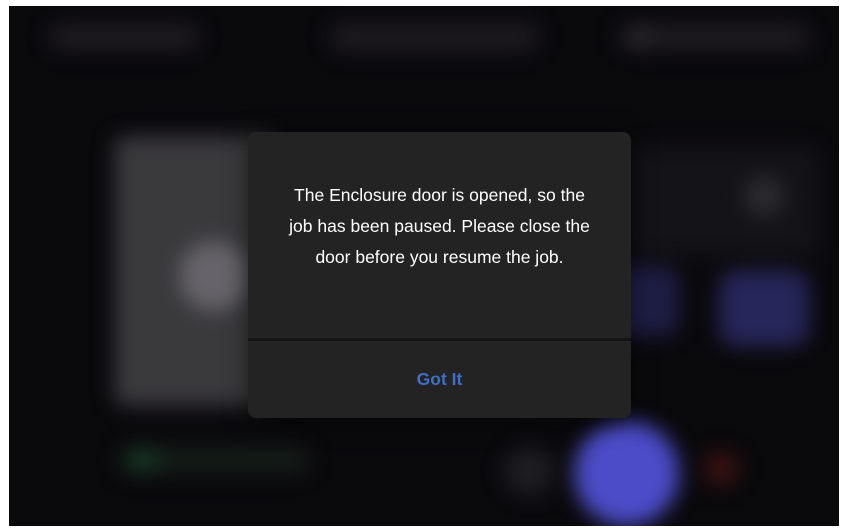  I want to click on background-round-button, so click(529, 471).